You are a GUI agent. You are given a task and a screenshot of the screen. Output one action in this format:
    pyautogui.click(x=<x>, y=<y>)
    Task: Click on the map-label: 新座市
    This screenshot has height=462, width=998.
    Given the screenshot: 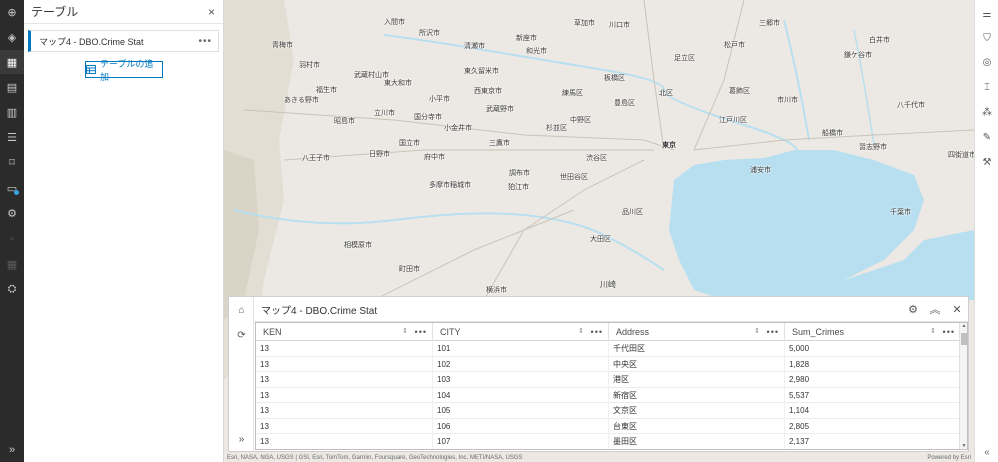 What is the action you would take?
    pyautogui.click(x=526, y=38)
    